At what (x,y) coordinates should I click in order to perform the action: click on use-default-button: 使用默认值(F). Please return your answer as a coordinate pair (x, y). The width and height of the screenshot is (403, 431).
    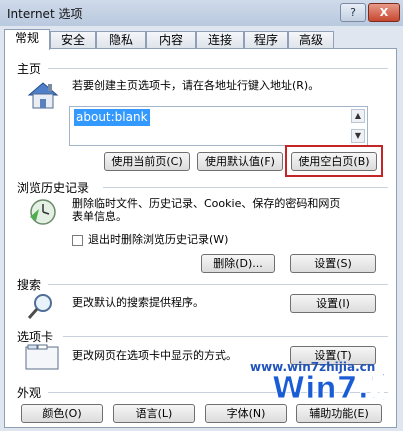
    Looking at the image, I should click on (240, 161).